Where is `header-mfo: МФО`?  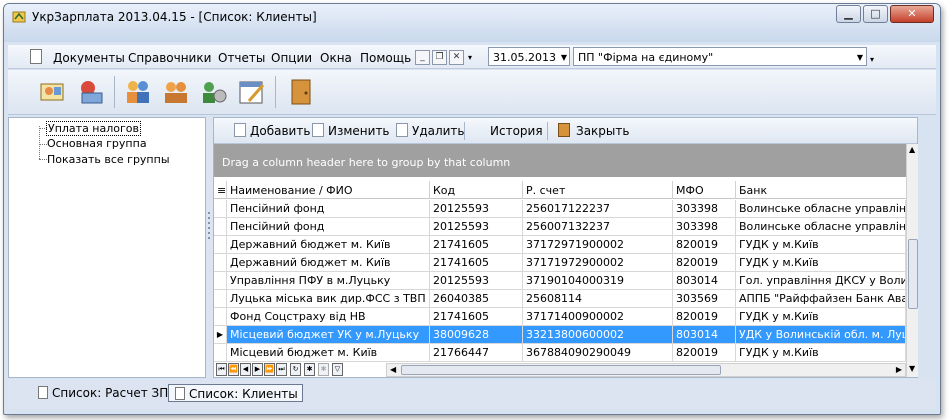
header-mfo: МФО is located at coordinates (704, 190).